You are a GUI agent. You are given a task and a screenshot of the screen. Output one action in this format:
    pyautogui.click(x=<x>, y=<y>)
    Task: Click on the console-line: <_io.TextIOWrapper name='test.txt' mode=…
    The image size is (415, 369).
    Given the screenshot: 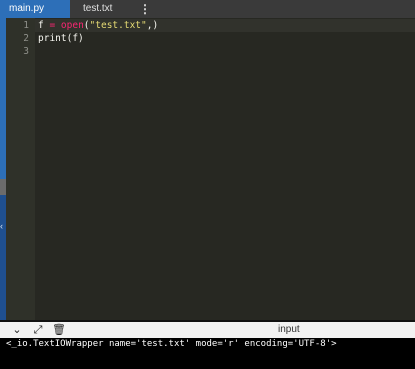 What is the action you would take?
    pyautogui.click(x=171, y=344)
    